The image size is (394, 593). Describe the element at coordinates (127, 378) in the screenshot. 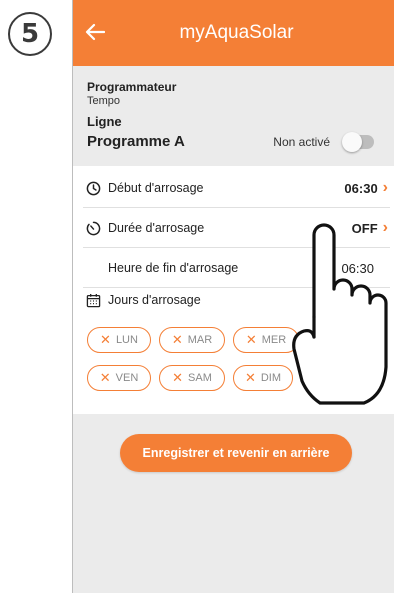

I see `day-chip-label: VEN` at that location.